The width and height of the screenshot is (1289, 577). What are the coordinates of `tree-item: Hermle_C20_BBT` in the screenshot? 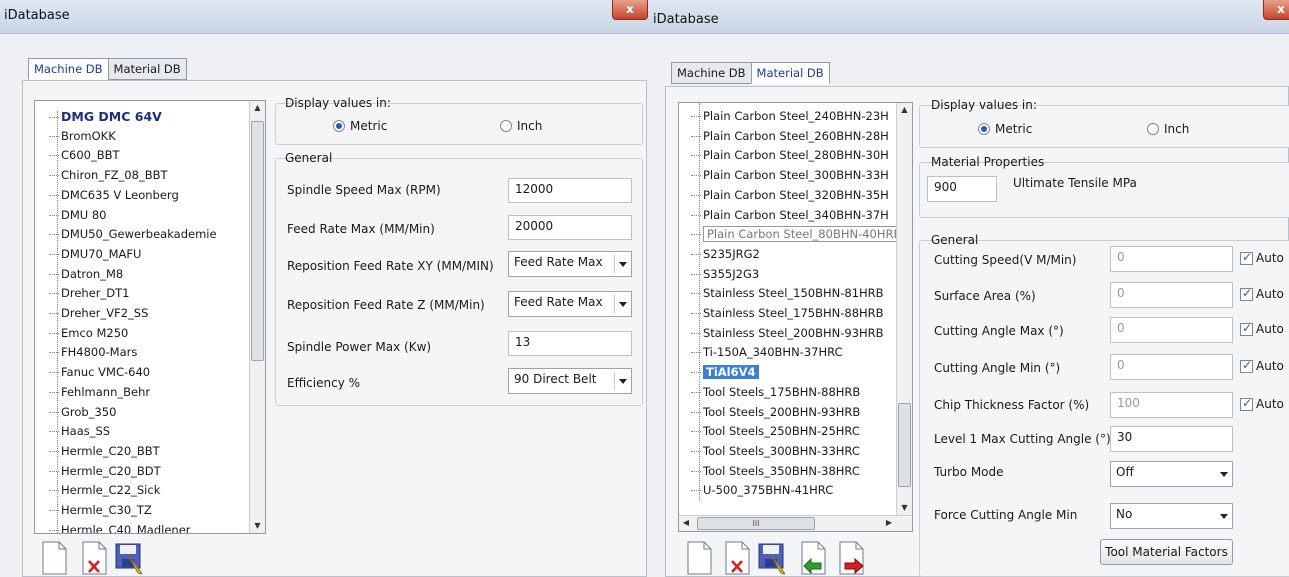 It's located at (104, 451).